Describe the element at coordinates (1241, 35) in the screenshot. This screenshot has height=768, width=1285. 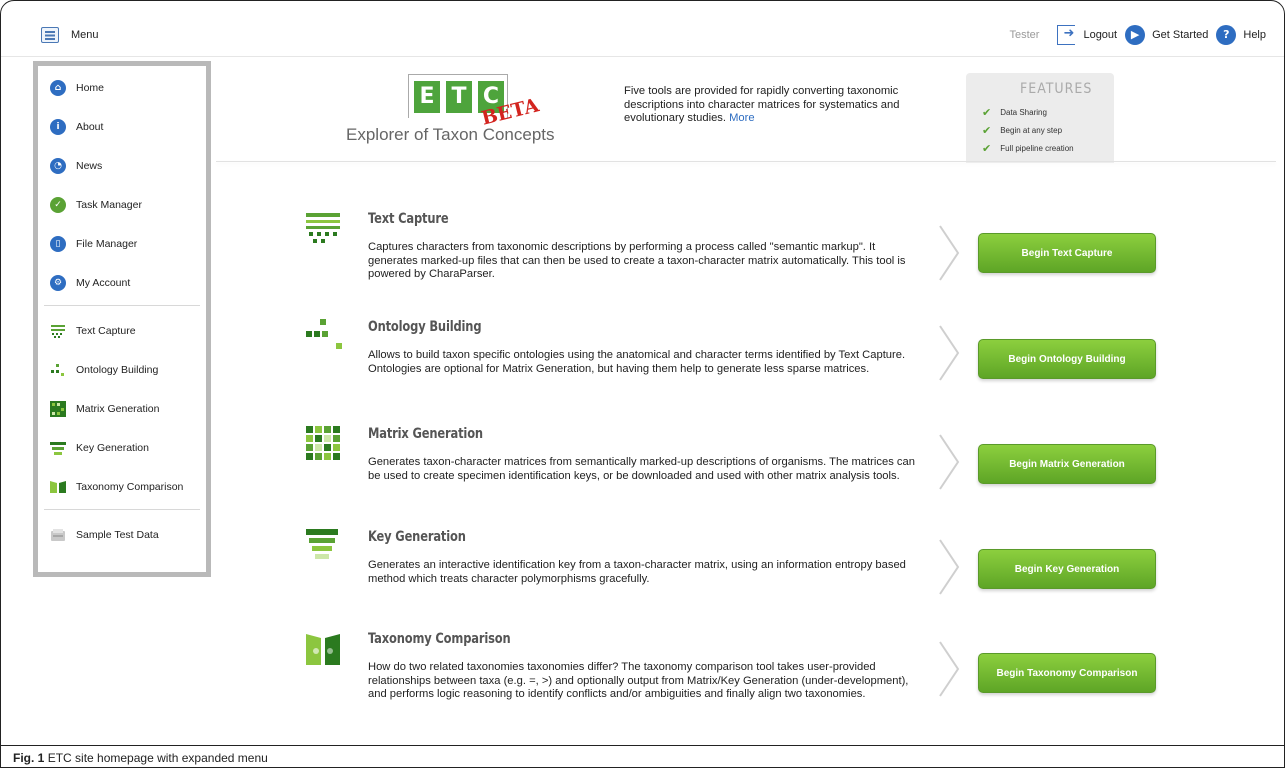
I see `help-button: ? Help` at that location.